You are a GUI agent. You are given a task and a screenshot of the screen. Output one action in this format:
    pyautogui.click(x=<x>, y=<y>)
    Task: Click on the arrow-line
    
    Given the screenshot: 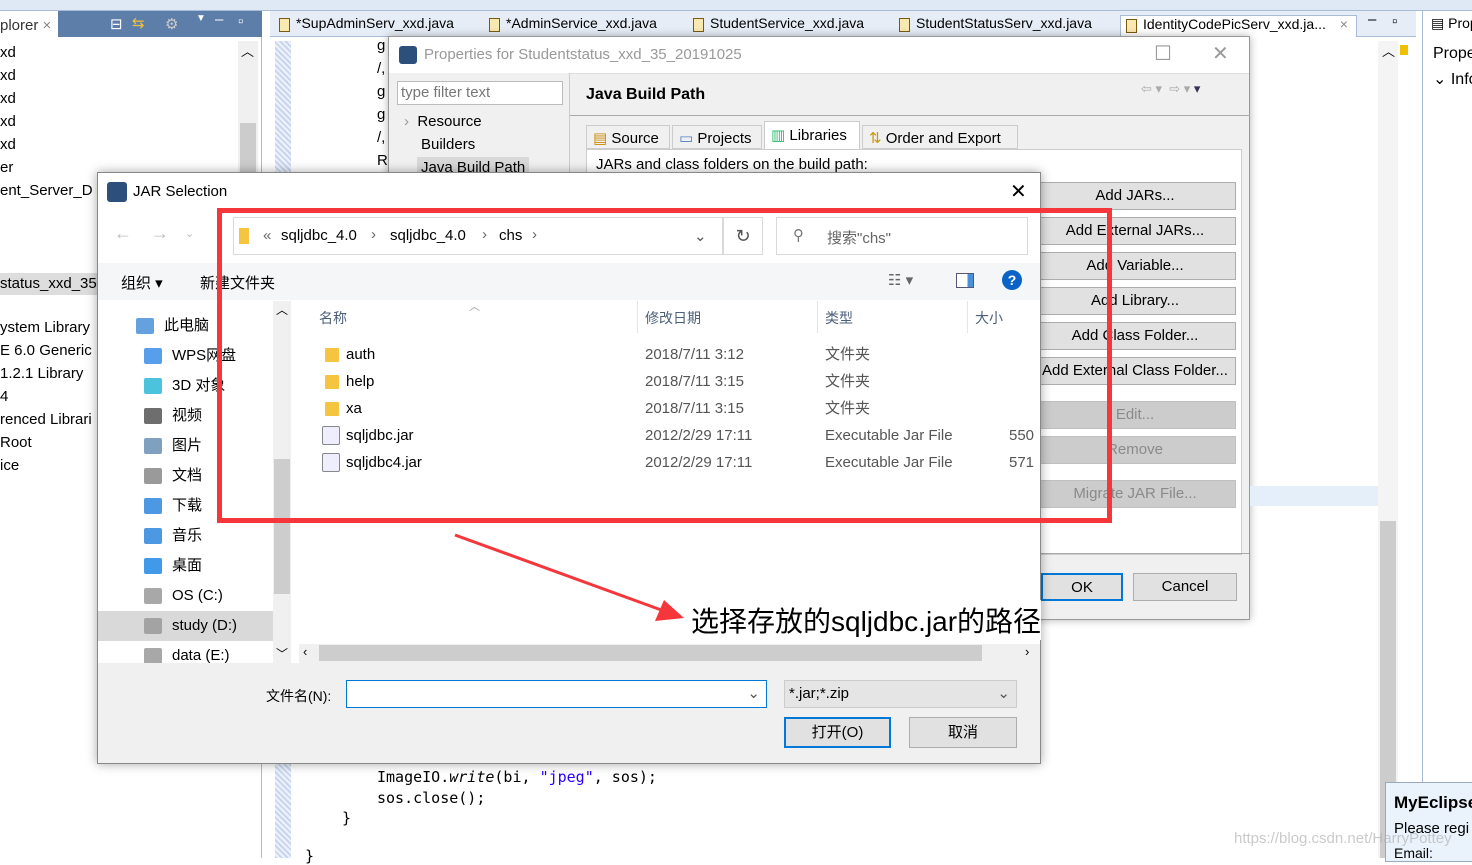 What is the action you would take?
    pyautogui.click(x=559, y=573)
    